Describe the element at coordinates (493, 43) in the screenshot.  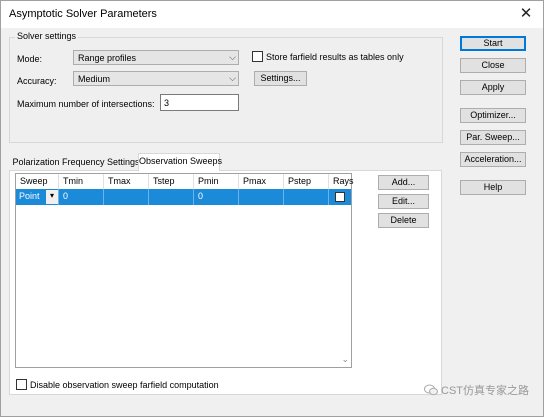
I see `start-button: Start` at that location.